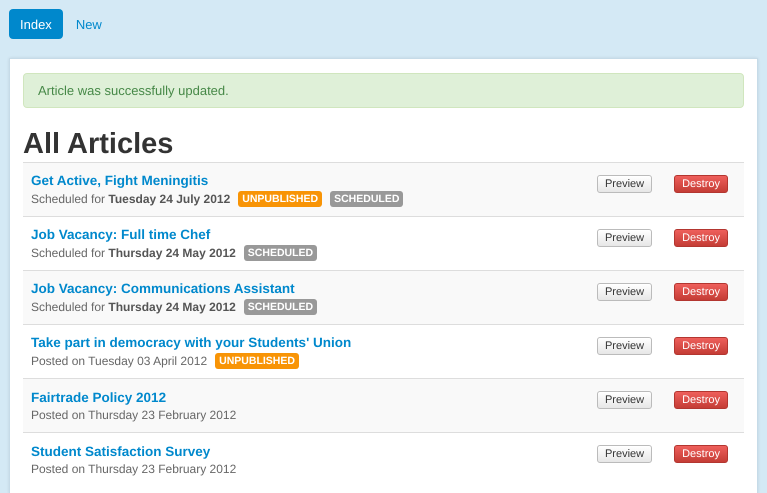  What do you see at coordinates (383, 90) in the screenshot?
I see `success-alert: Article was successfully updated.` at bounding box center [383, 90].